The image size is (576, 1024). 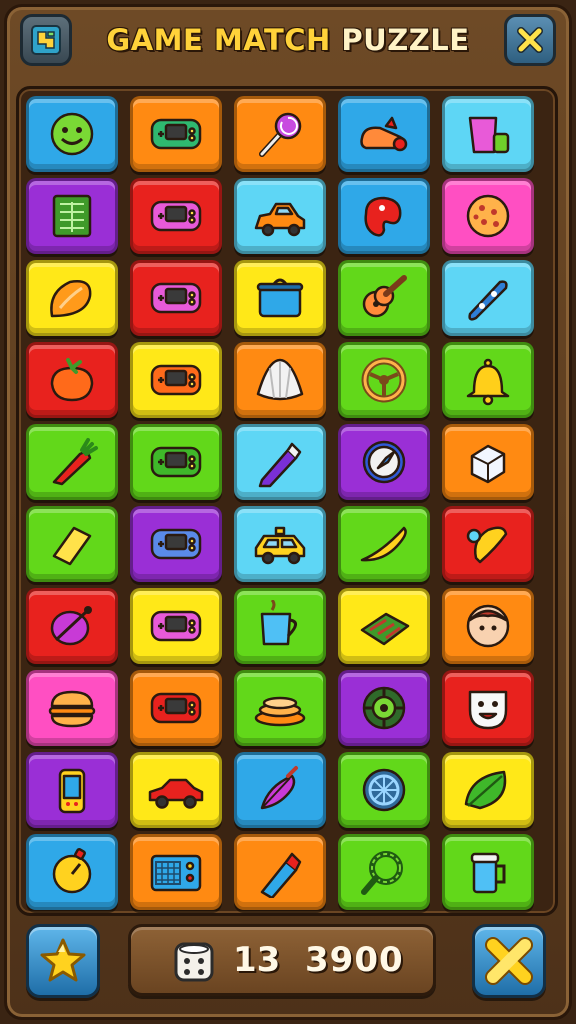 I want to click on smiley-ball-icon, so click(x=72, y=134).